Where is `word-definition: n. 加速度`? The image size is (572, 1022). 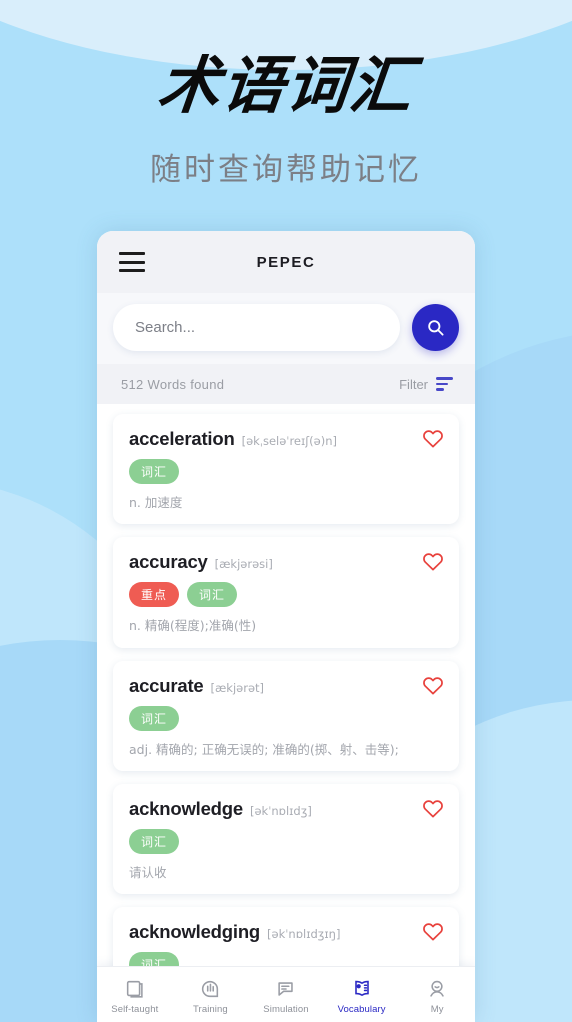 word-definition: n. 加速度 is located at coordinates (156, 502).